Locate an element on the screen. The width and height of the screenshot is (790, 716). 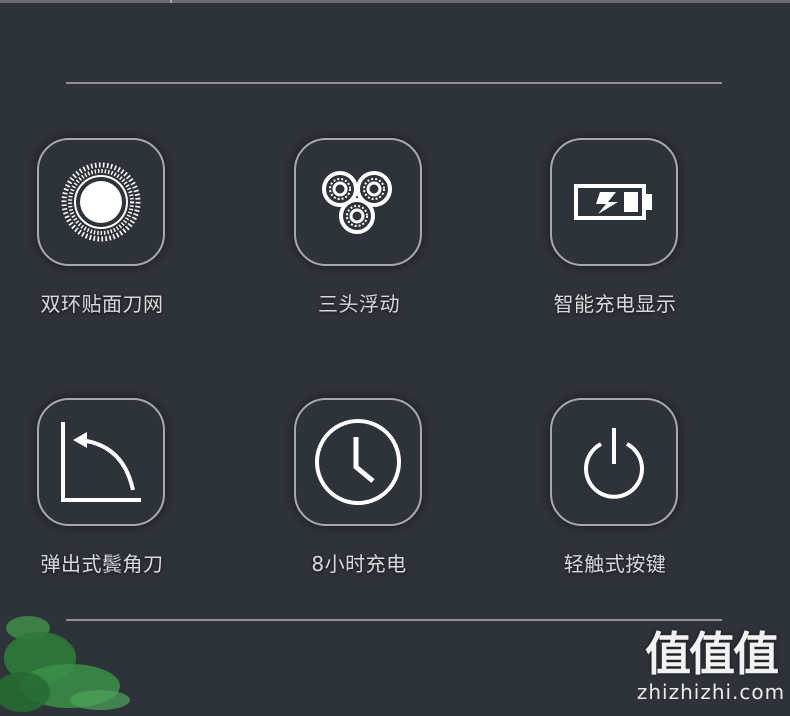
feature-popup-trimmer: 弹出式鬓角刀 is located at coordinates (102, 498).